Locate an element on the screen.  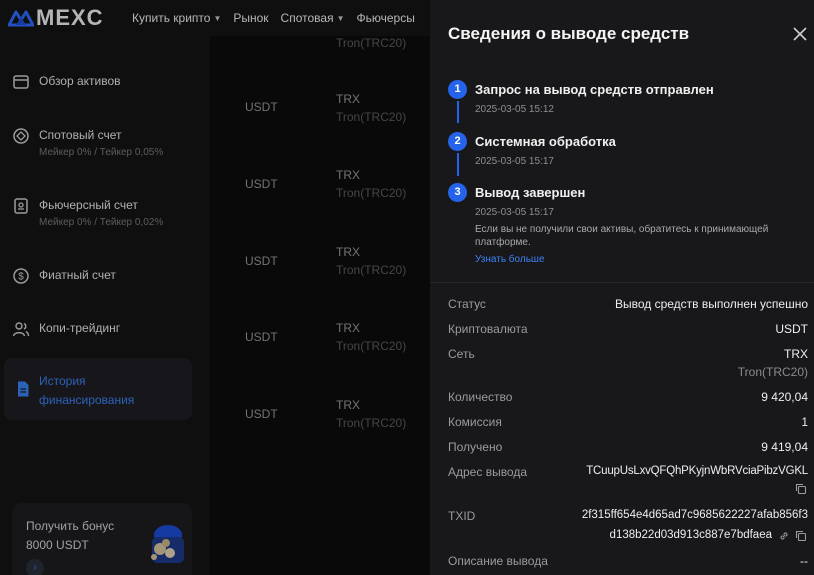
step-time: 2025-03-05 15:12 is located at coordinates (514, 109).